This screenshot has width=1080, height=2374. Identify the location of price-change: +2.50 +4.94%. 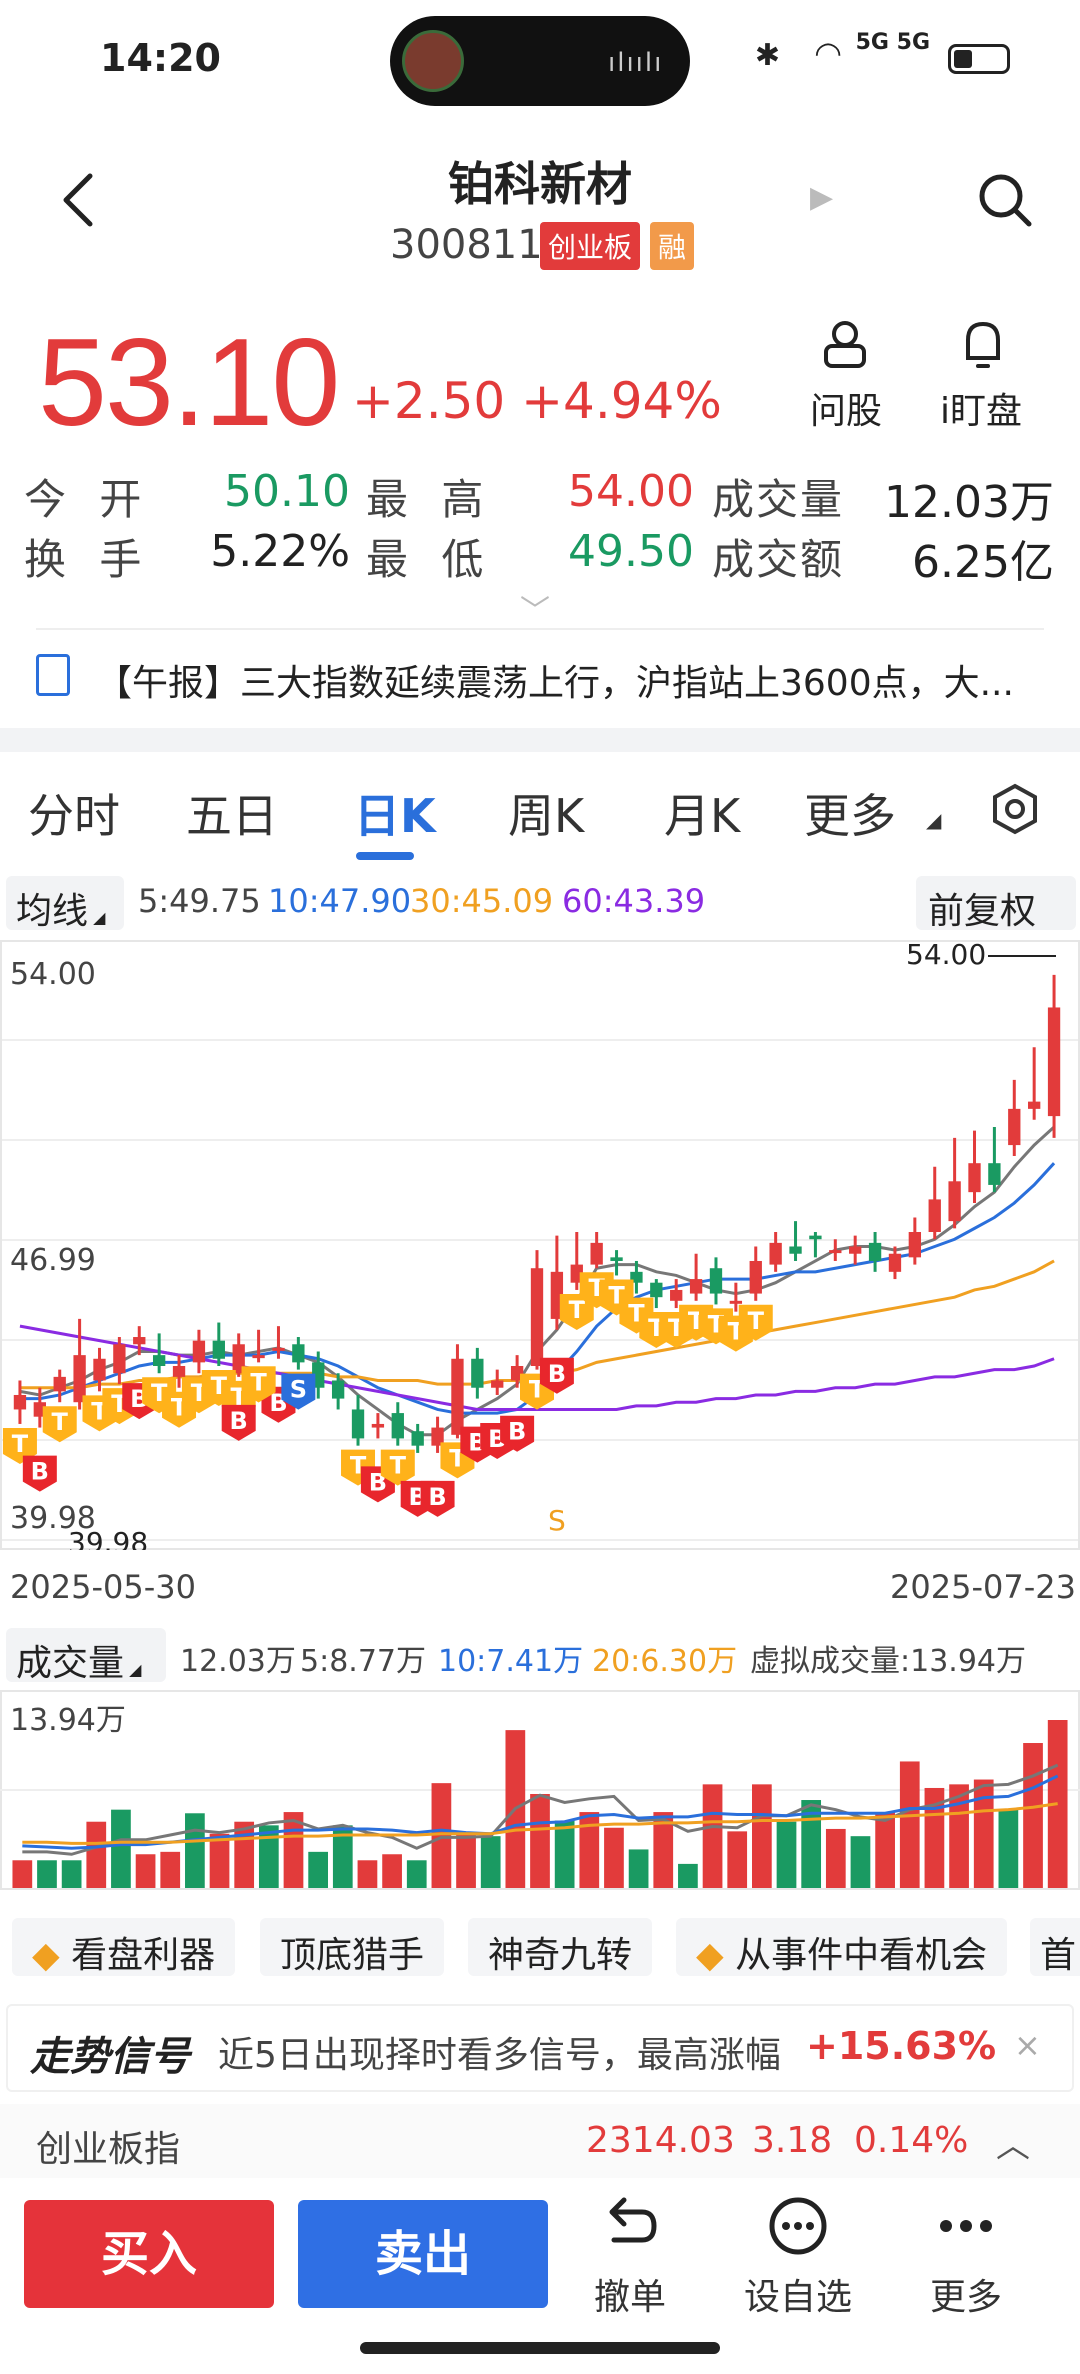
(537, 401).